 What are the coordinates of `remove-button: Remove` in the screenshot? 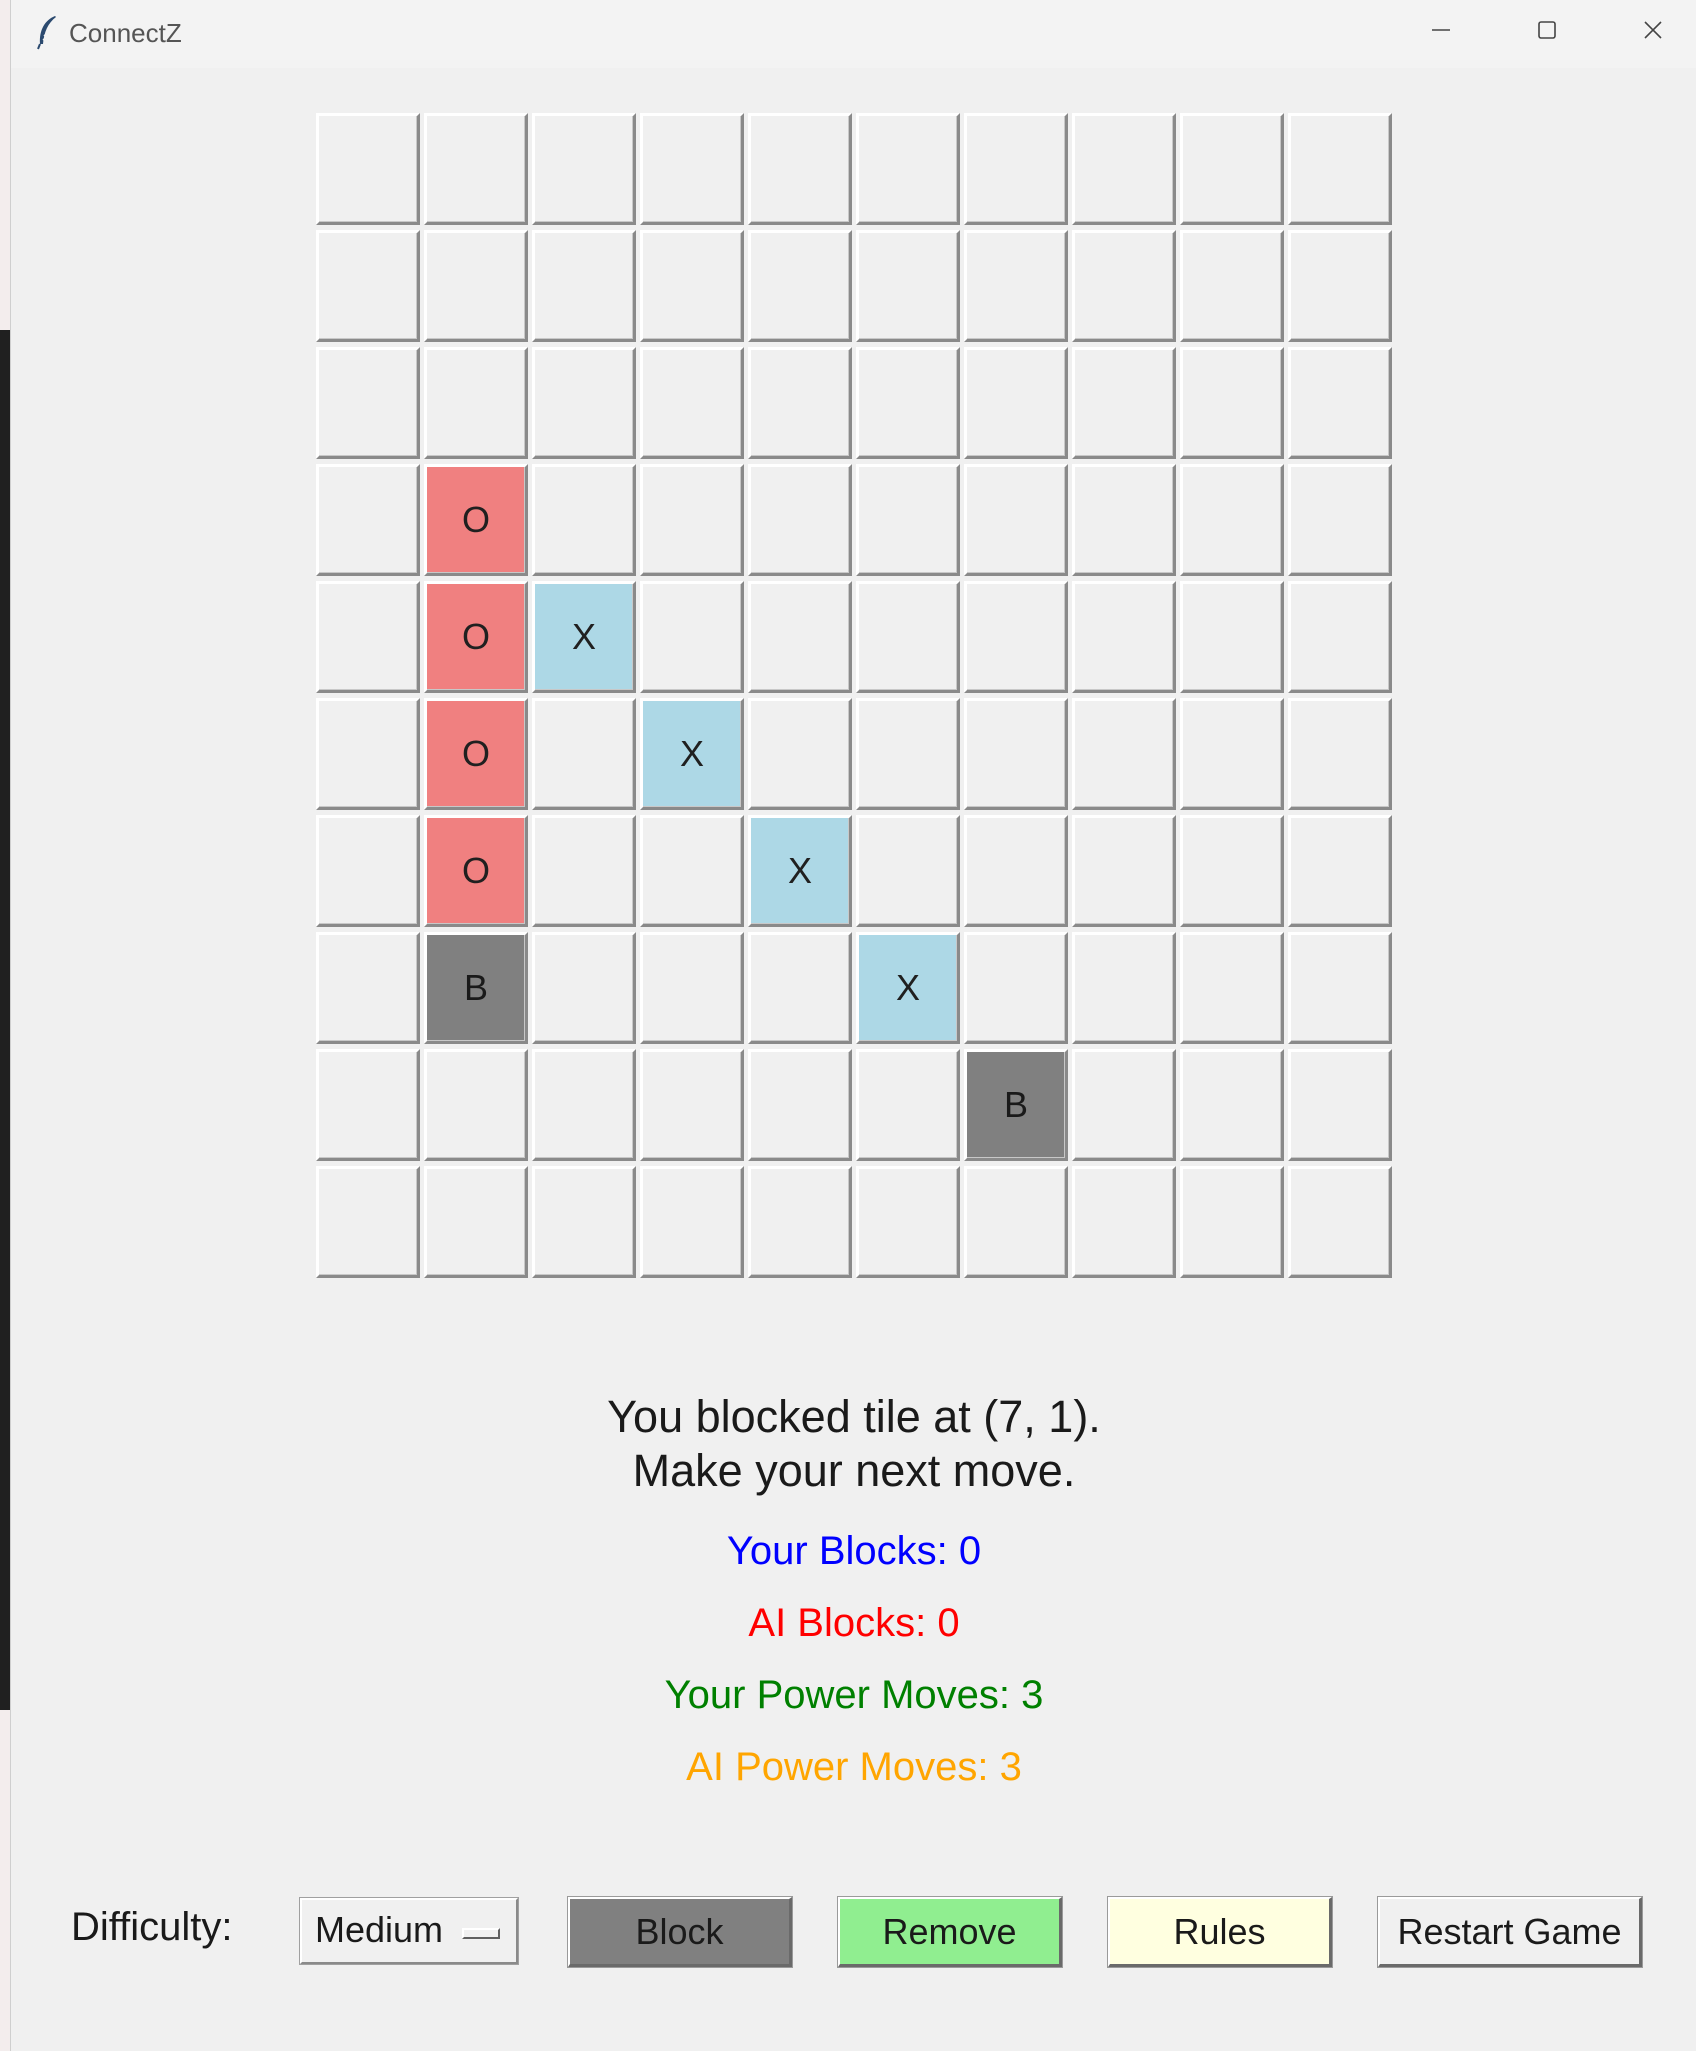 It's located at (950, 1932).